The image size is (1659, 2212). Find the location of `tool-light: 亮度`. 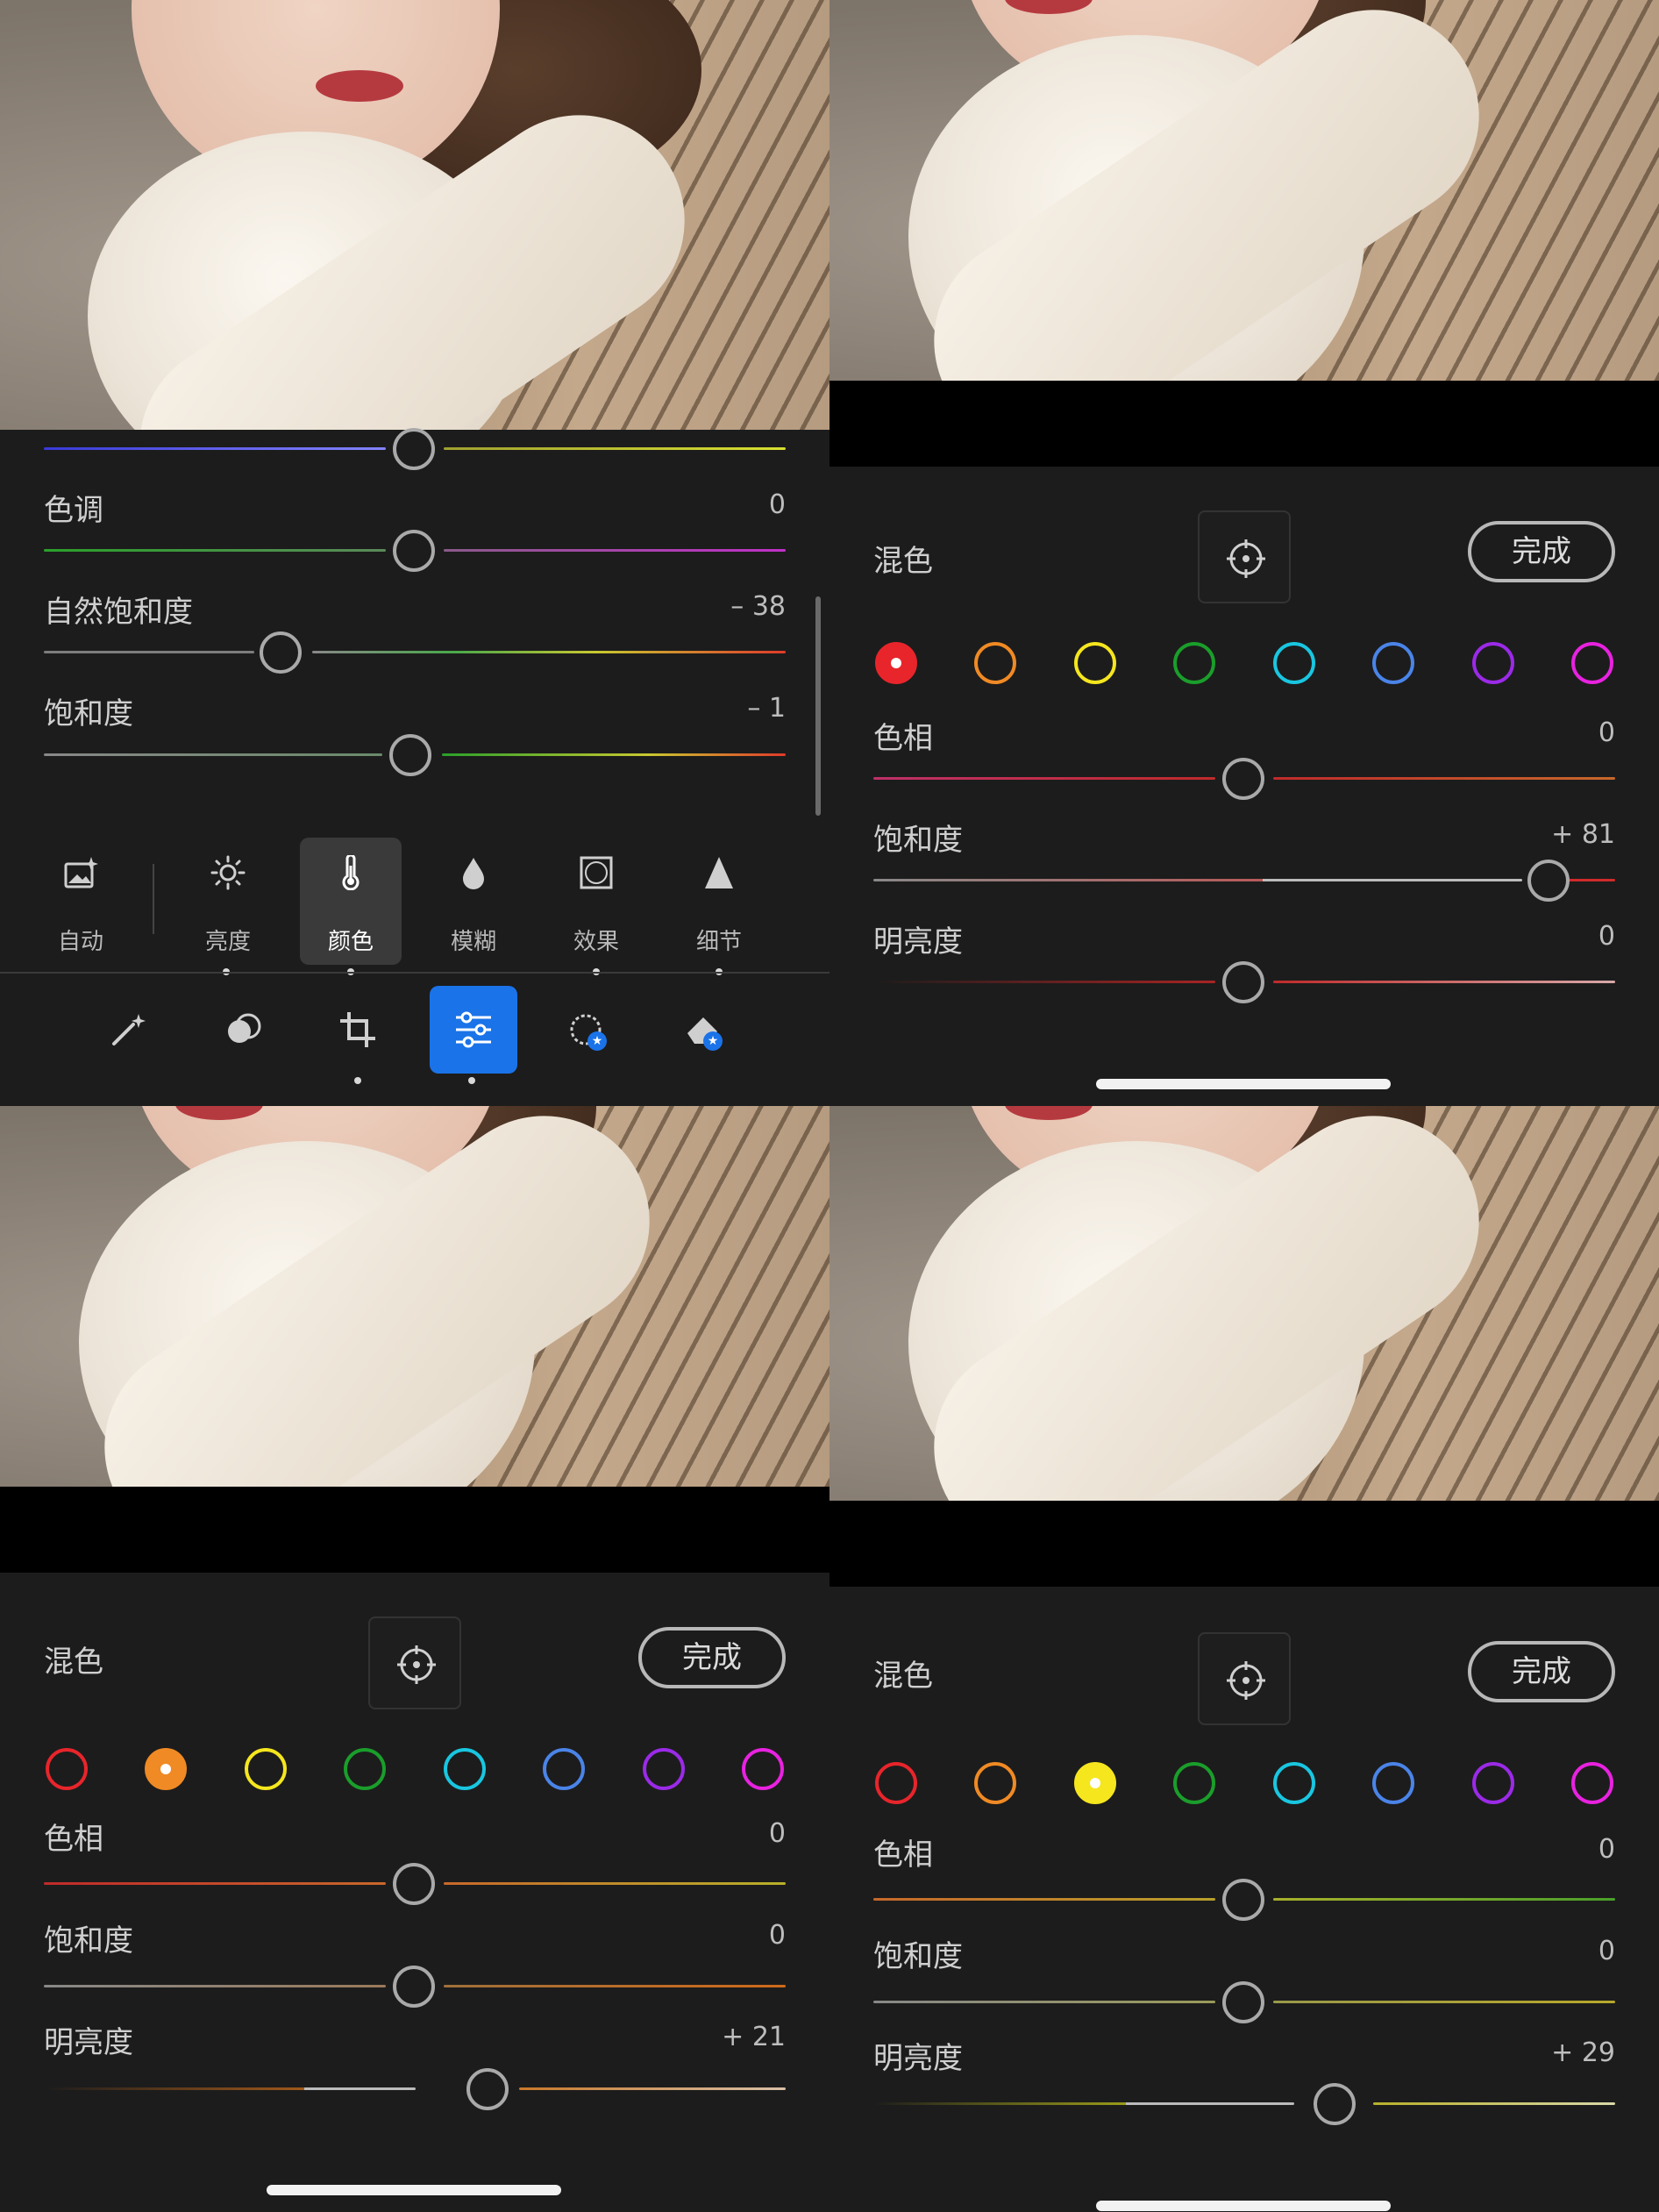

tool-light: 亮度 is located at coordinates (228, 901).